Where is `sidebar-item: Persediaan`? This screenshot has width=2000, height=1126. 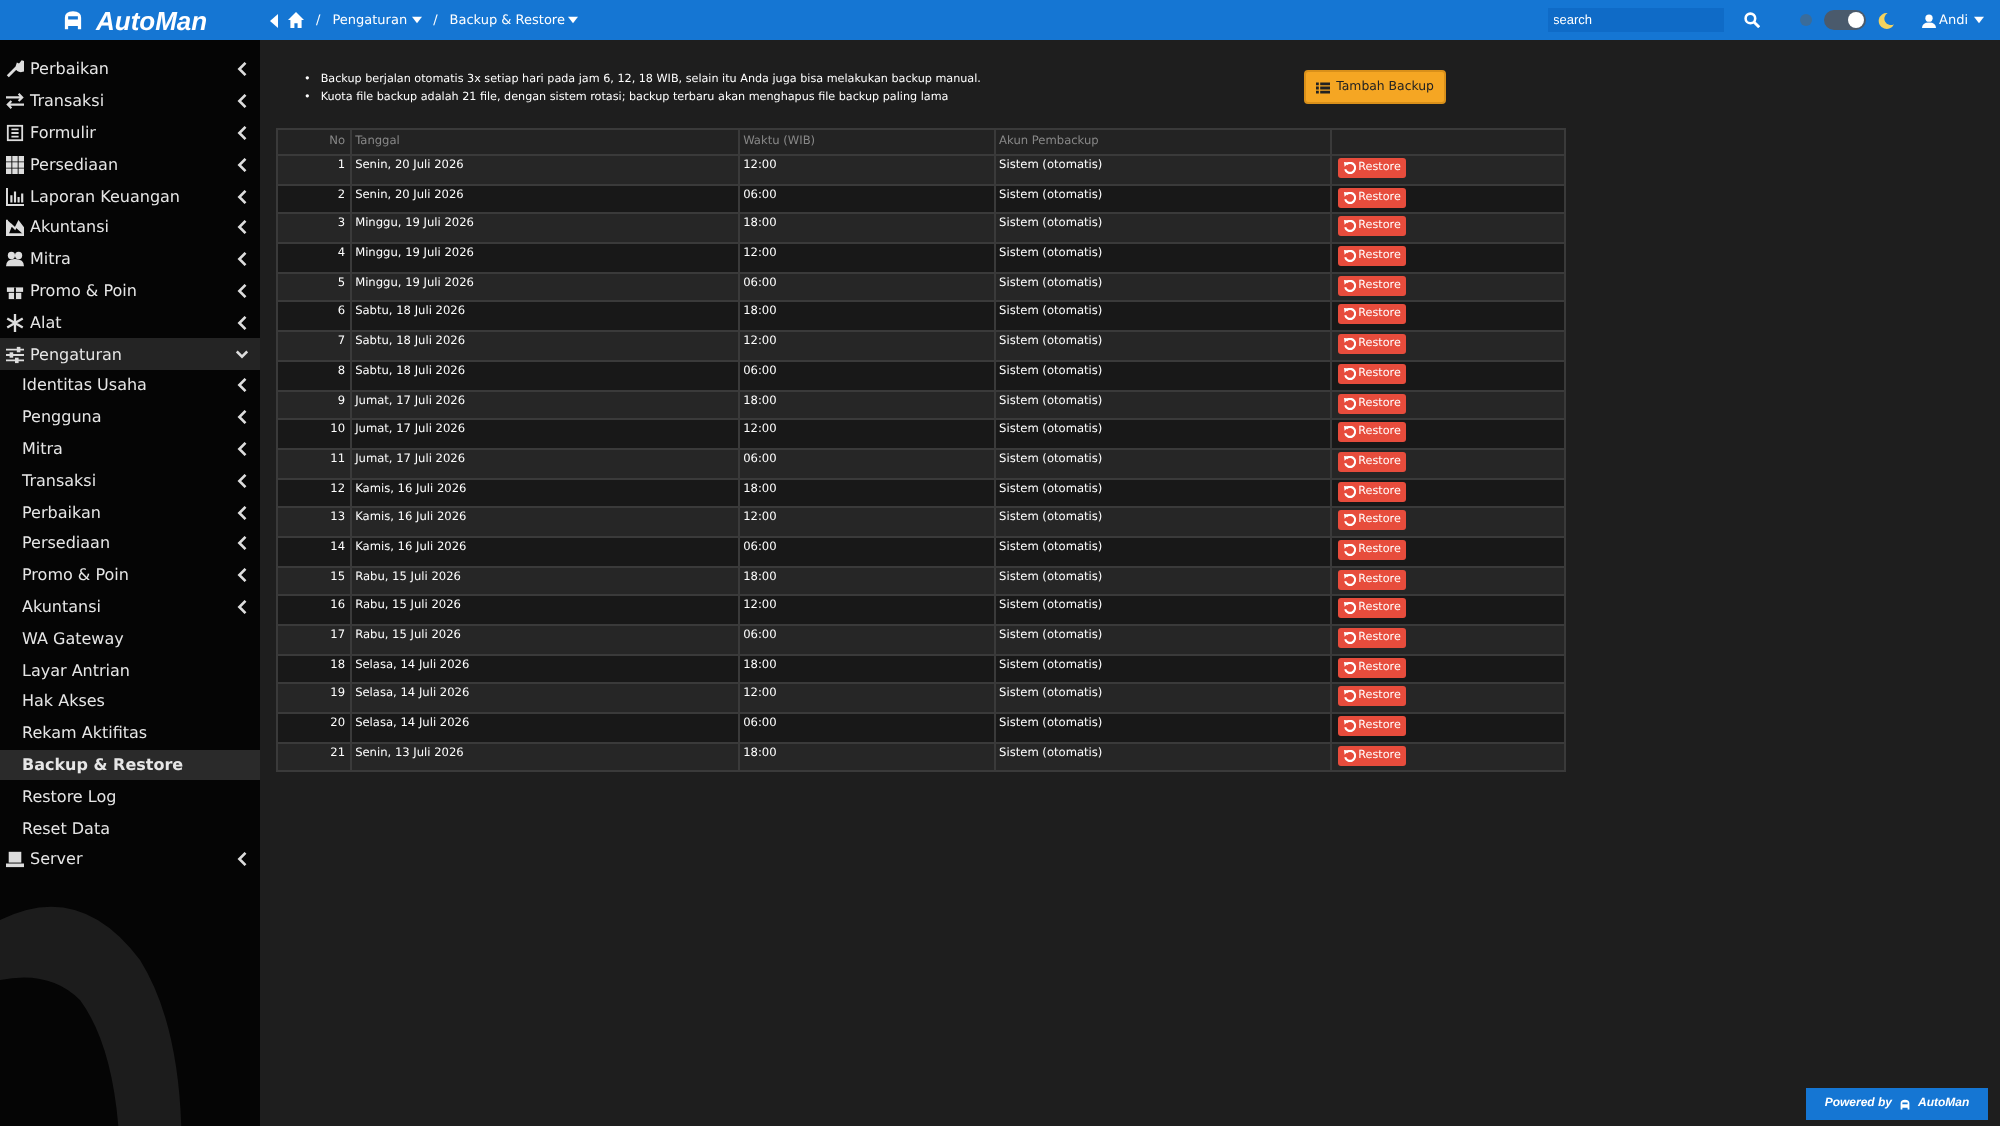 sidebar-item: Persediaan is located at coordinates (130, 164).